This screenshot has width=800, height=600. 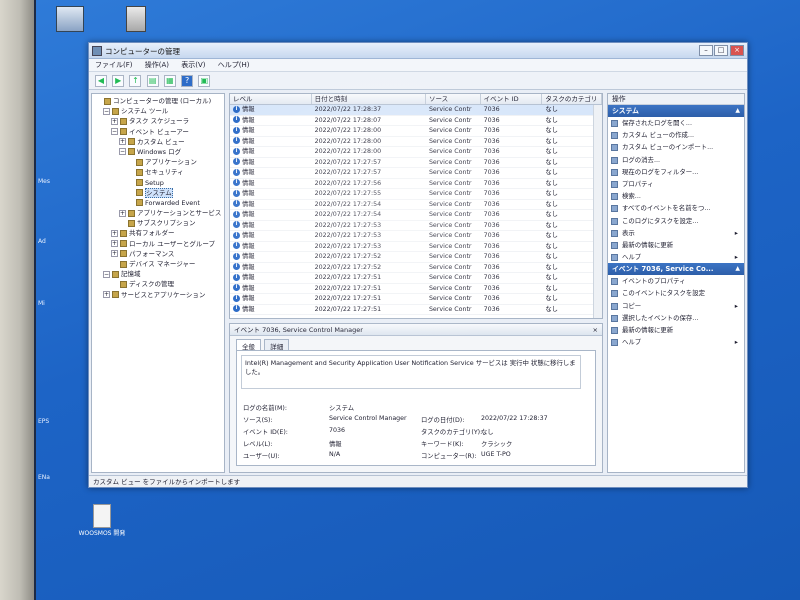 I want to click on tree-node: Setup, so click(x=158, y=183).